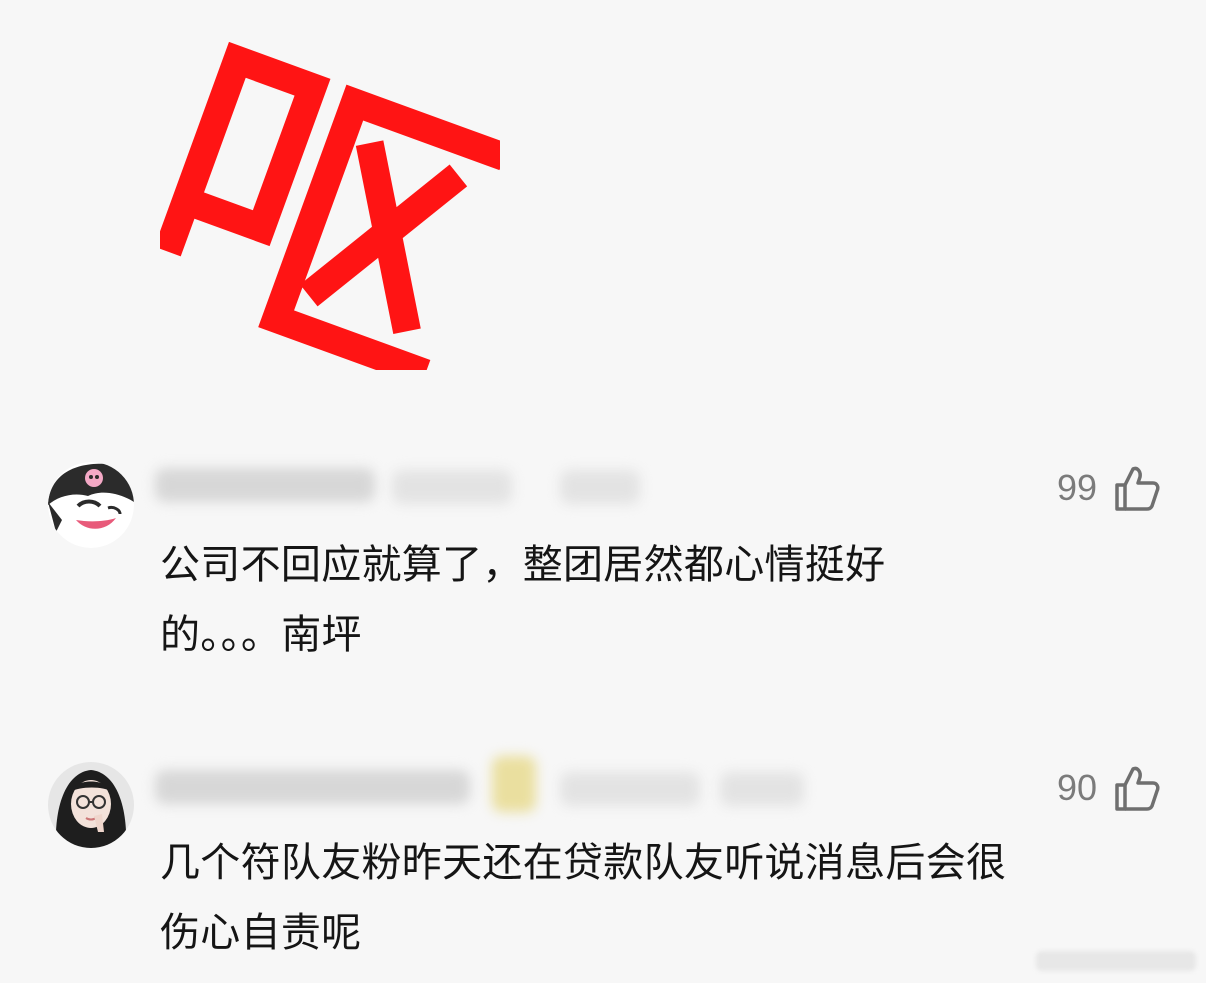  I want to click on cartoon-character-icon, so click(91, 505).